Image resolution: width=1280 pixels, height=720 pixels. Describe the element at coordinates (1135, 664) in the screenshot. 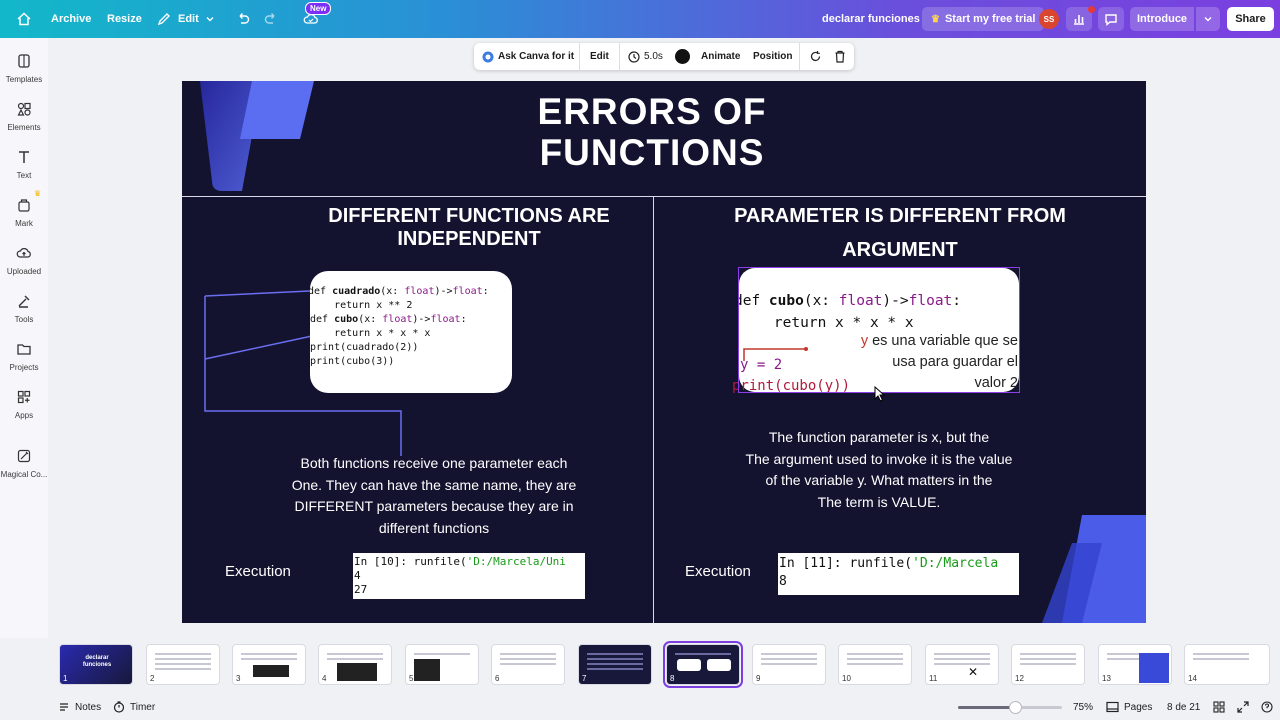

I see `page-thumbnail: 13` at that location.